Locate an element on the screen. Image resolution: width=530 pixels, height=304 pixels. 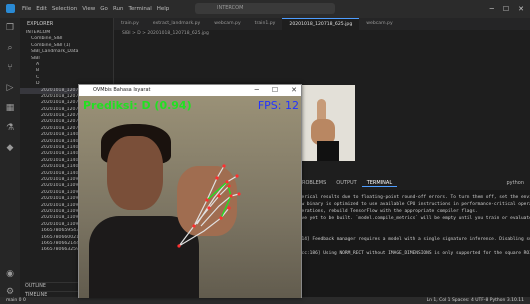
explorer-icon: ❐ is located at coordinates (10, 28).